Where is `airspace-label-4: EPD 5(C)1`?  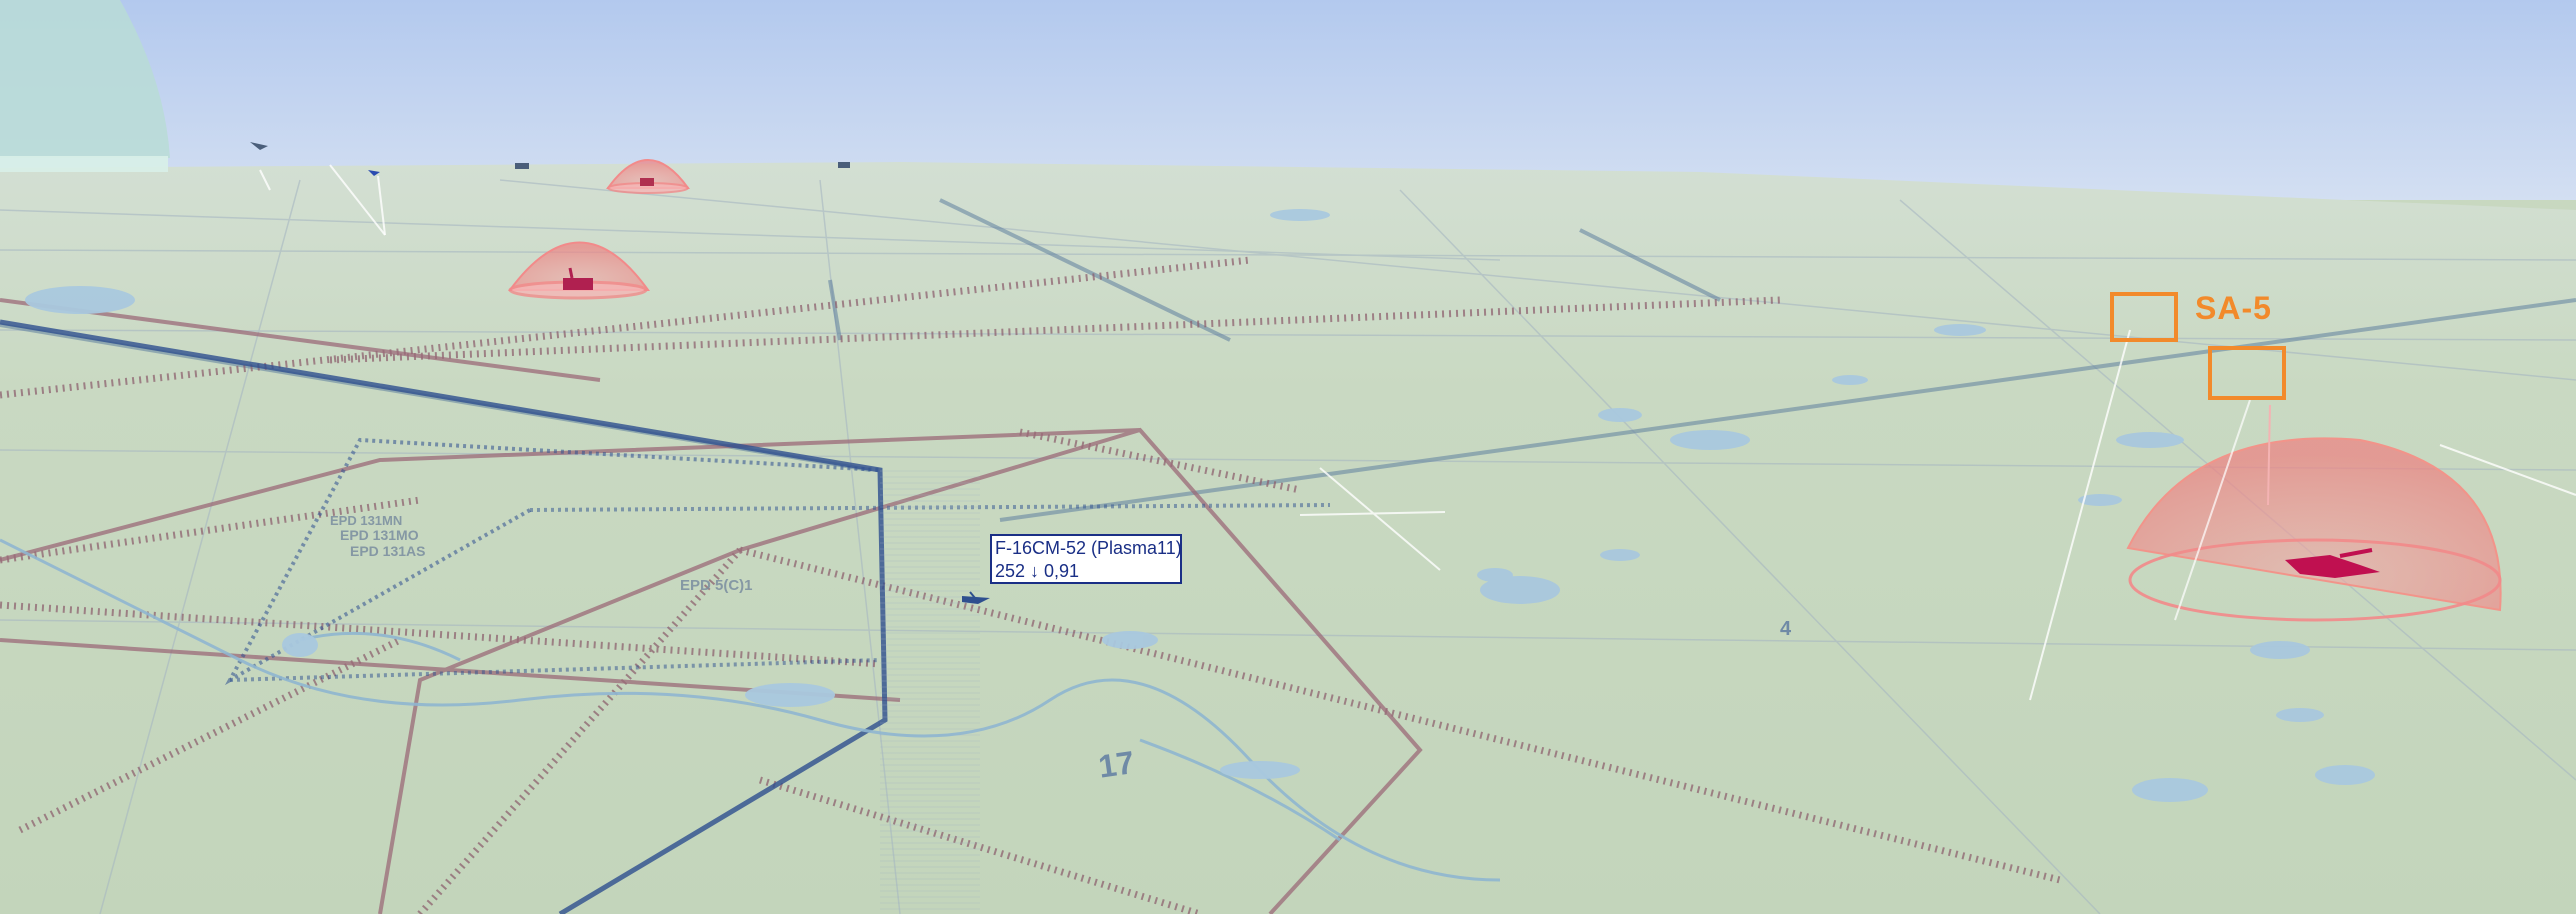 airspace-label-4: EPD 5(C)1 is located at coordinates (716, 585).